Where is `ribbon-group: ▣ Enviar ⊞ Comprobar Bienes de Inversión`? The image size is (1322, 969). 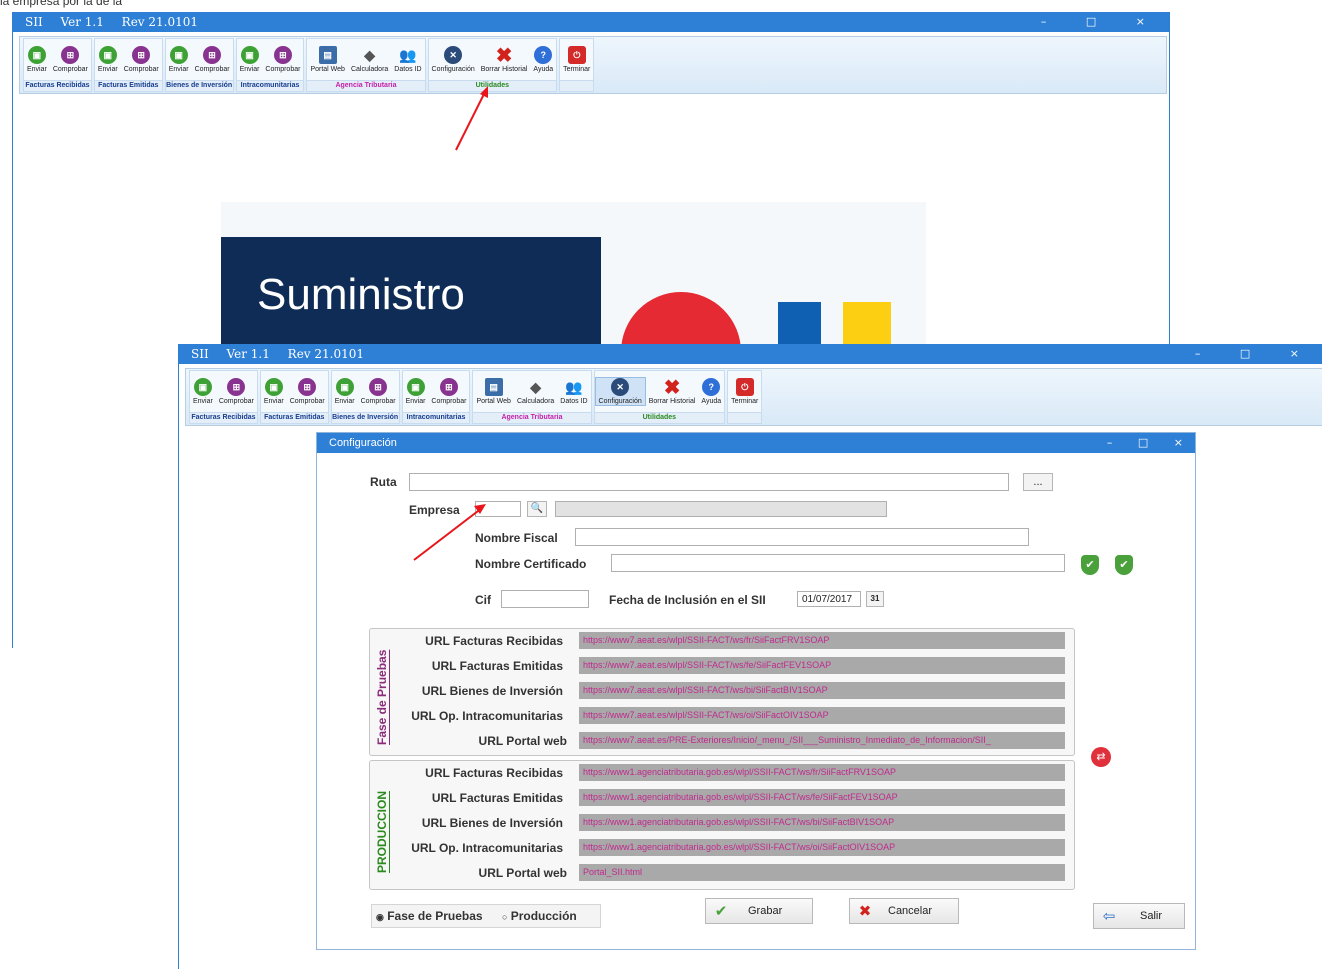 ribbon-group: ▣ Enviar ⊞ Comprobar Bienes de Inversión is located at coordinates (365, 397).